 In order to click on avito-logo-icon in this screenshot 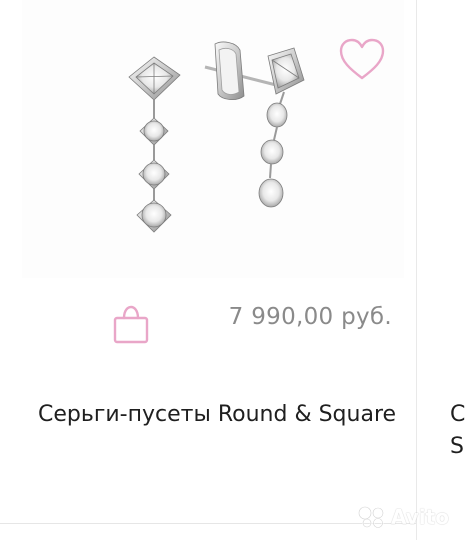, I will do `click(371, 517)`.